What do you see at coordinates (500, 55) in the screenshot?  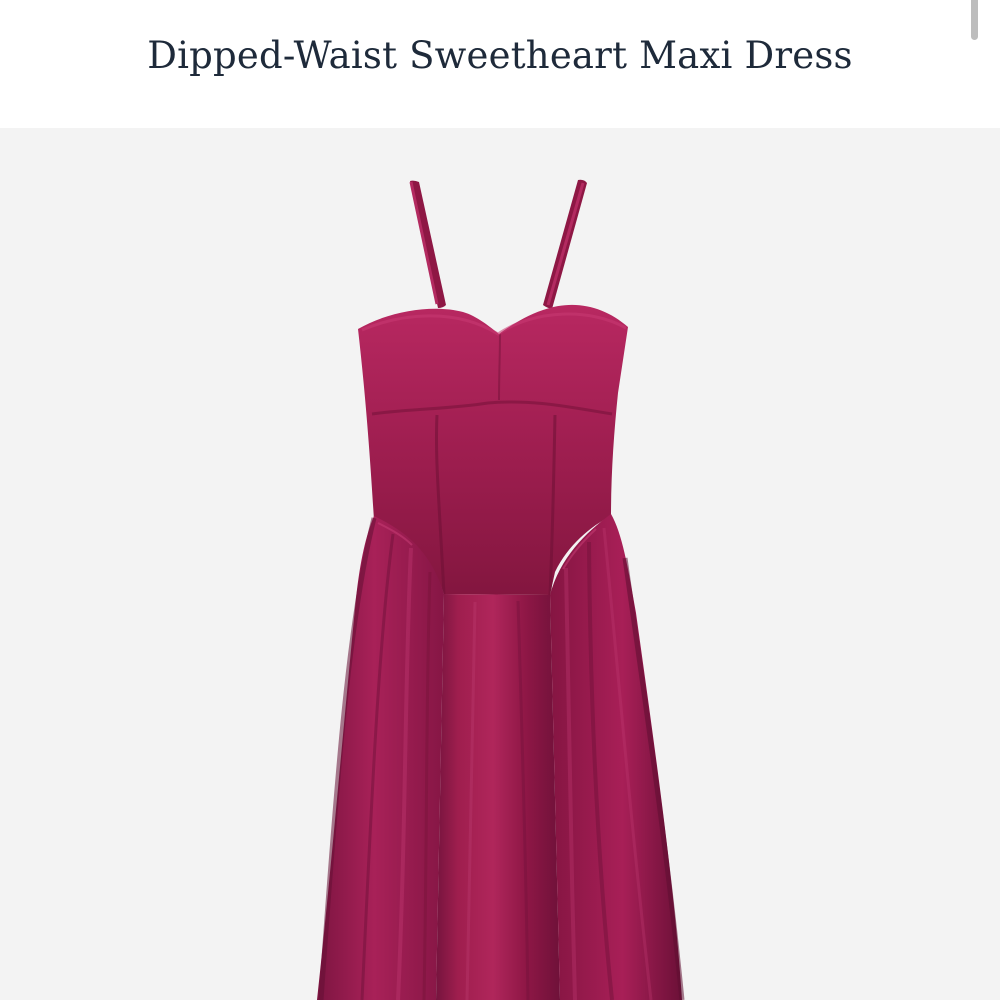 I see `product-title: Dipped-Waist Sweetheart Maxi Dress` at bounding box center [500, 55].